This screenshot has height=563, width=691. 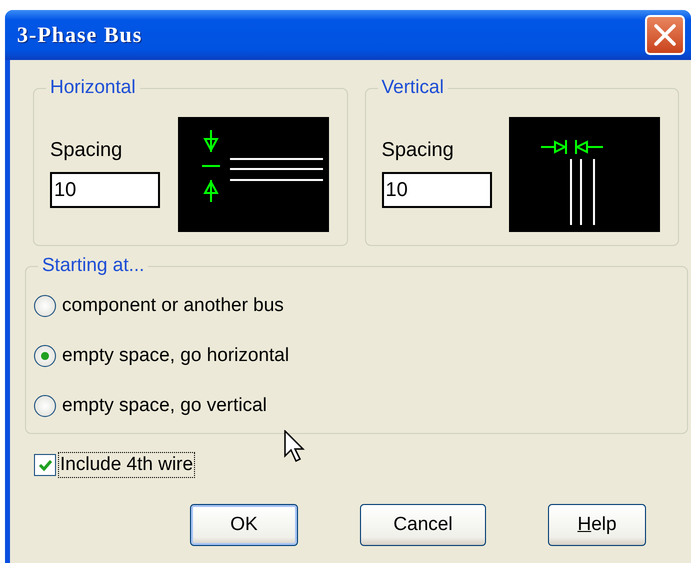 I want to click on check-icon, so click(x=45, y=466).